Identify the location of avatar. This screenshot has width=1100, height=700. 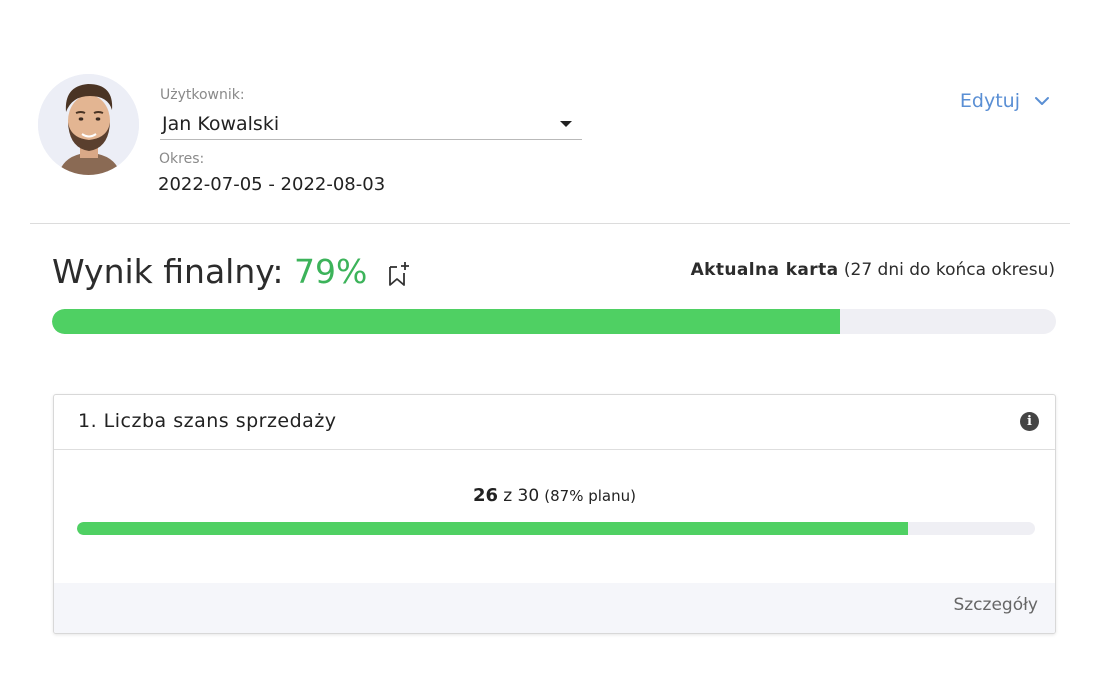
(88, 124).